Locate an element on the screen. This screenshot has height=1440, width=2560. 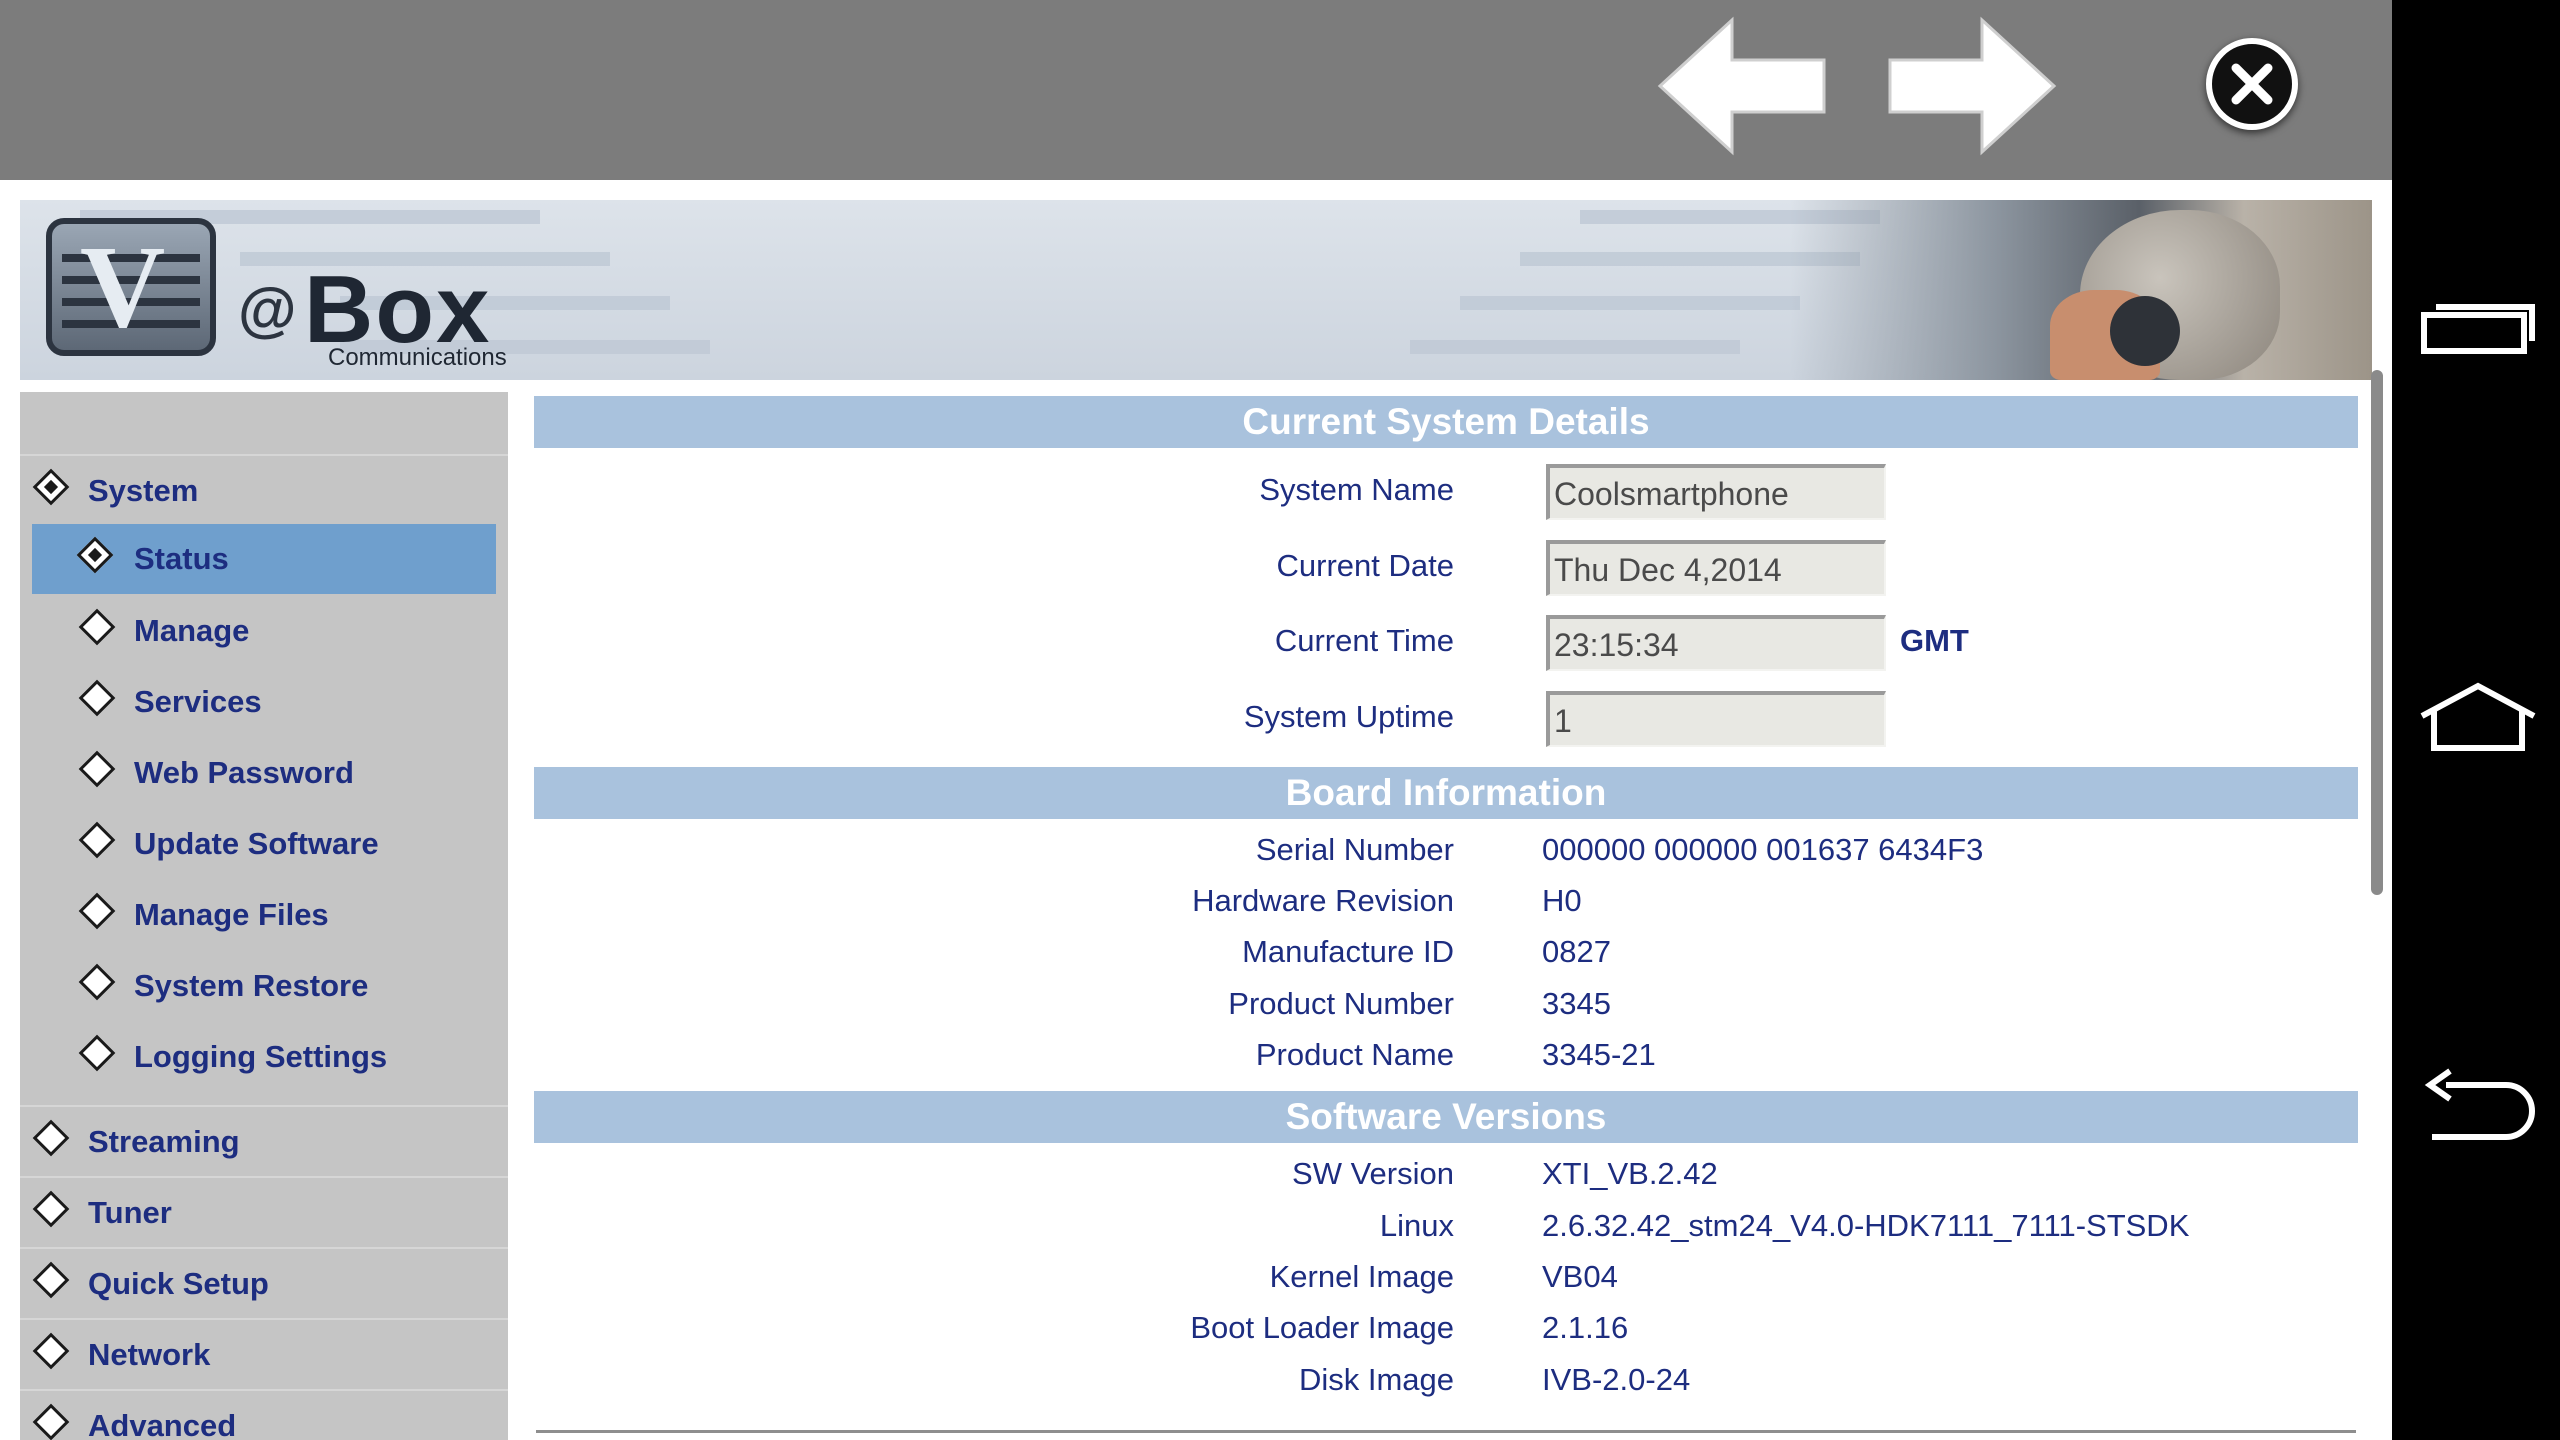
linux-label: Linux is located at coordinates (1416, 1225).